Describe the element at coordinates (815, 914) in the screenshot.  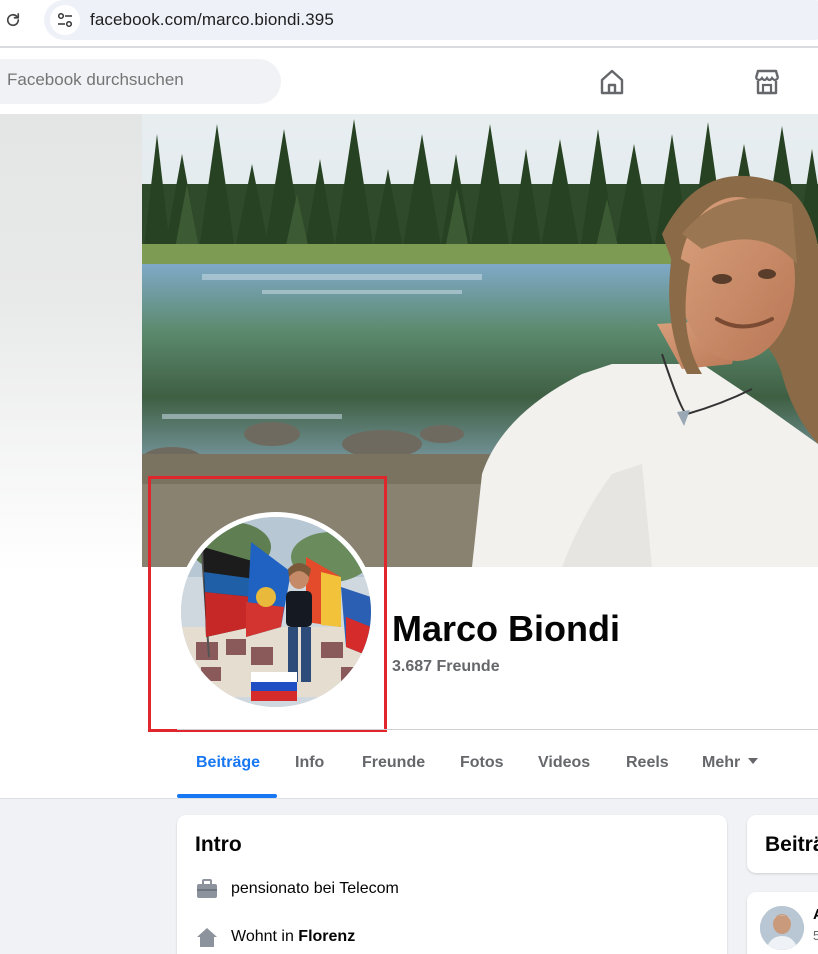
I see `post-author-name: A` at that location.